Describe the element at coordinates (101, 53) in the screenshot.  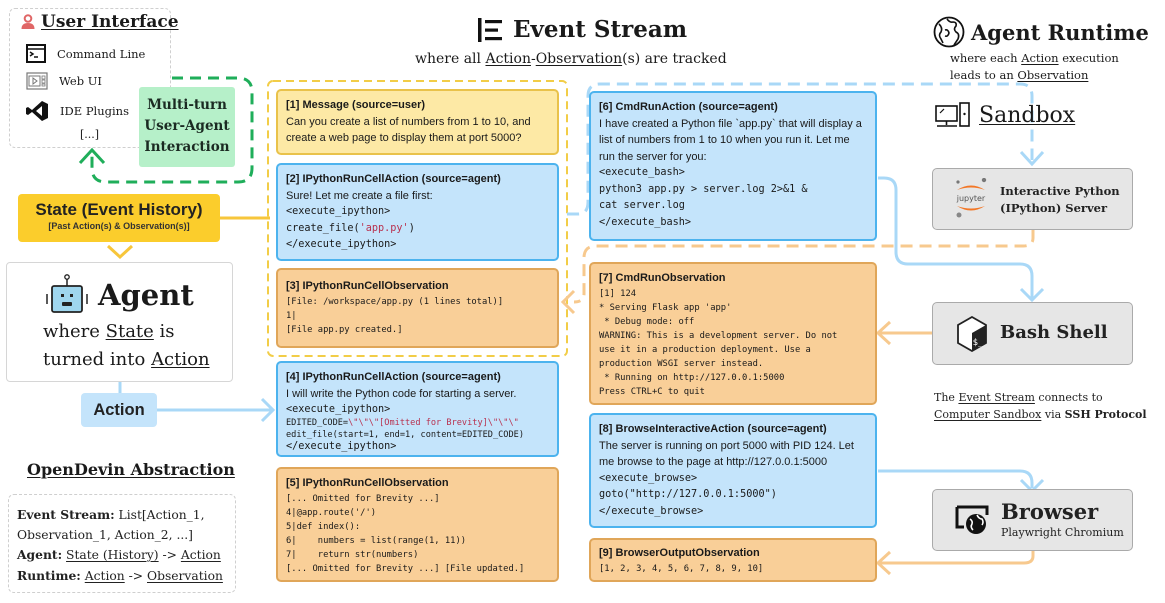
I see `ui-item-label: Command Line` at that location.